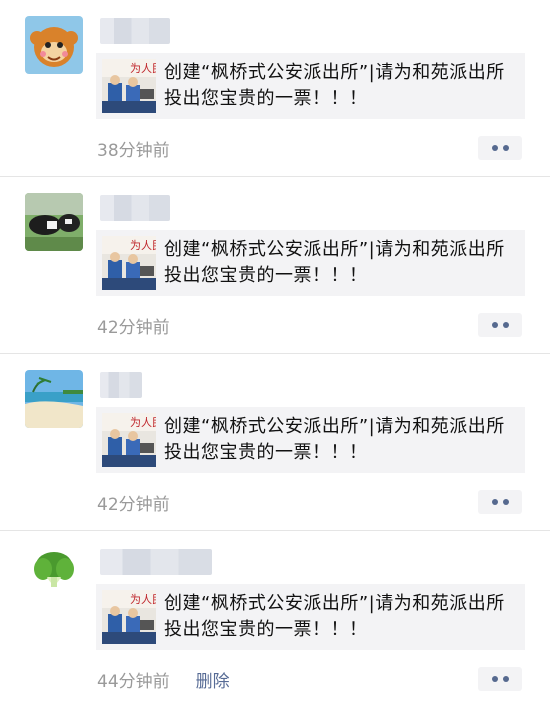 This screenshot has width=550, height=708. Describe the element at coordinates (54, 576) in the screenshot. I see `bok-choy-avatar-icon` at that location.